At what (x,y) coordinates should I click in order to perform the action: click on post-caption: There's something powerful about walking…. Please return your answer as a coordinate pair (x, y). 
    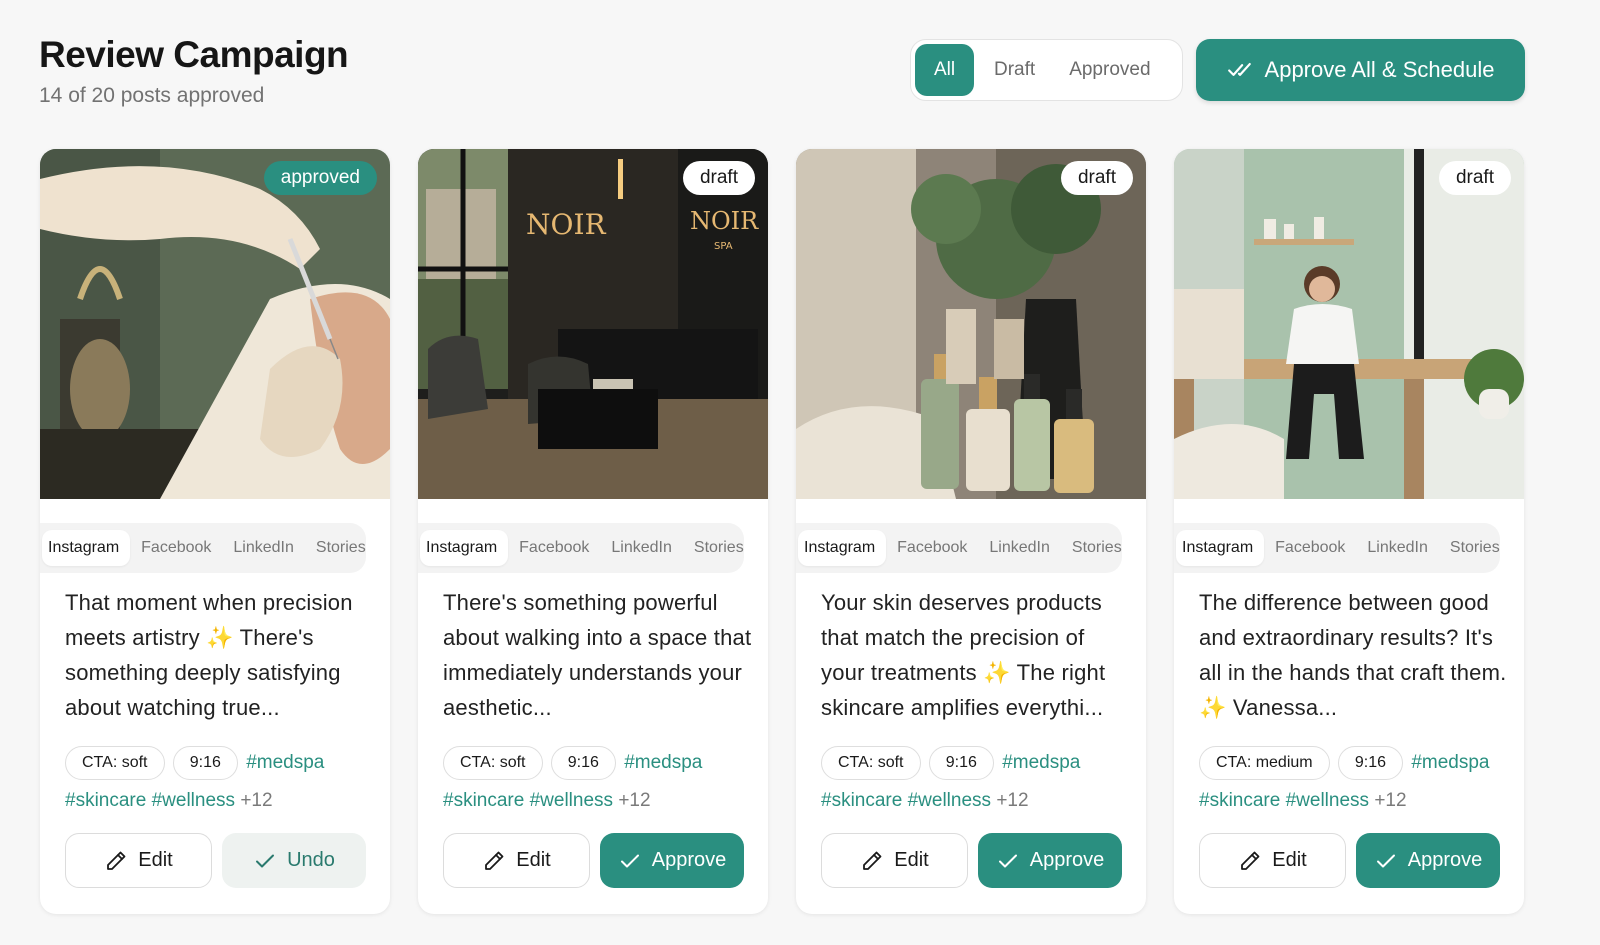
    Looking at the image, I should click on (597, 655).